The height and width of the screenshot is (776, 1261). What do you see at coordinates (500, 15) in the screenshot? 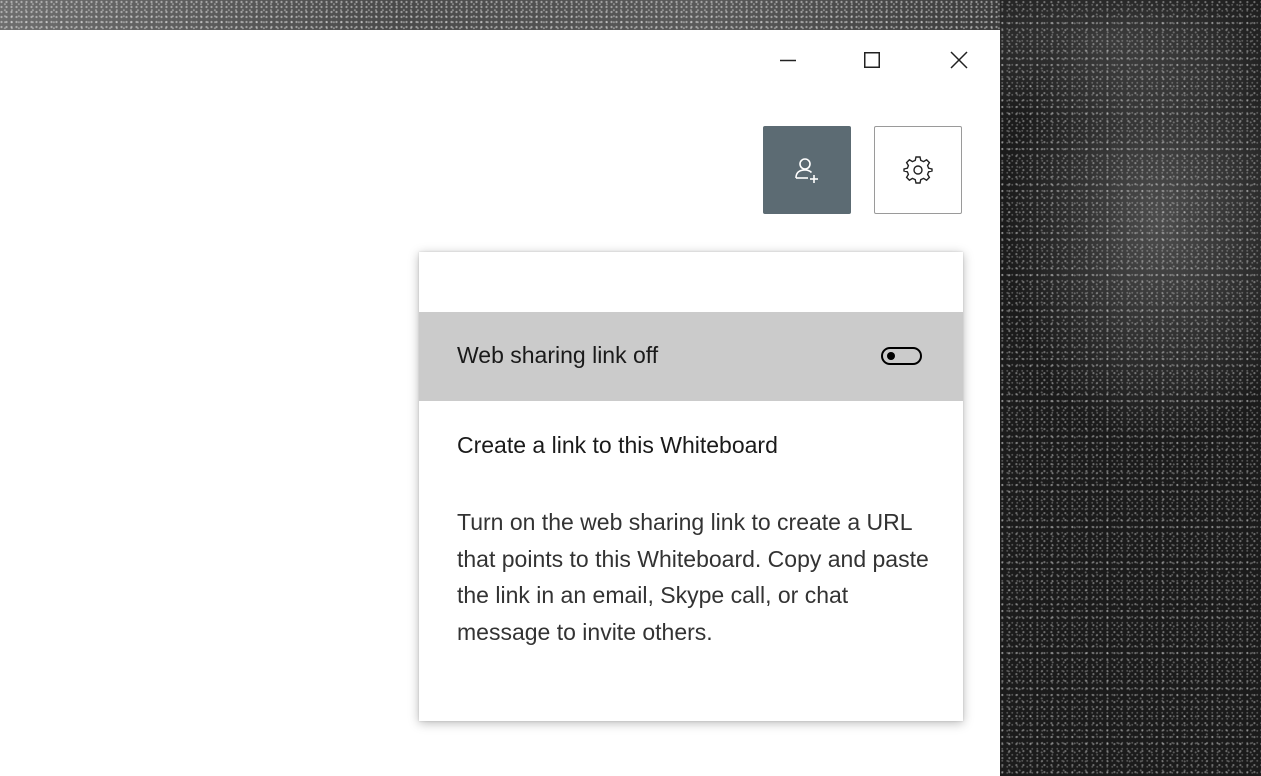
I see `desktop-background-strip` at bounding box center [500, 15].